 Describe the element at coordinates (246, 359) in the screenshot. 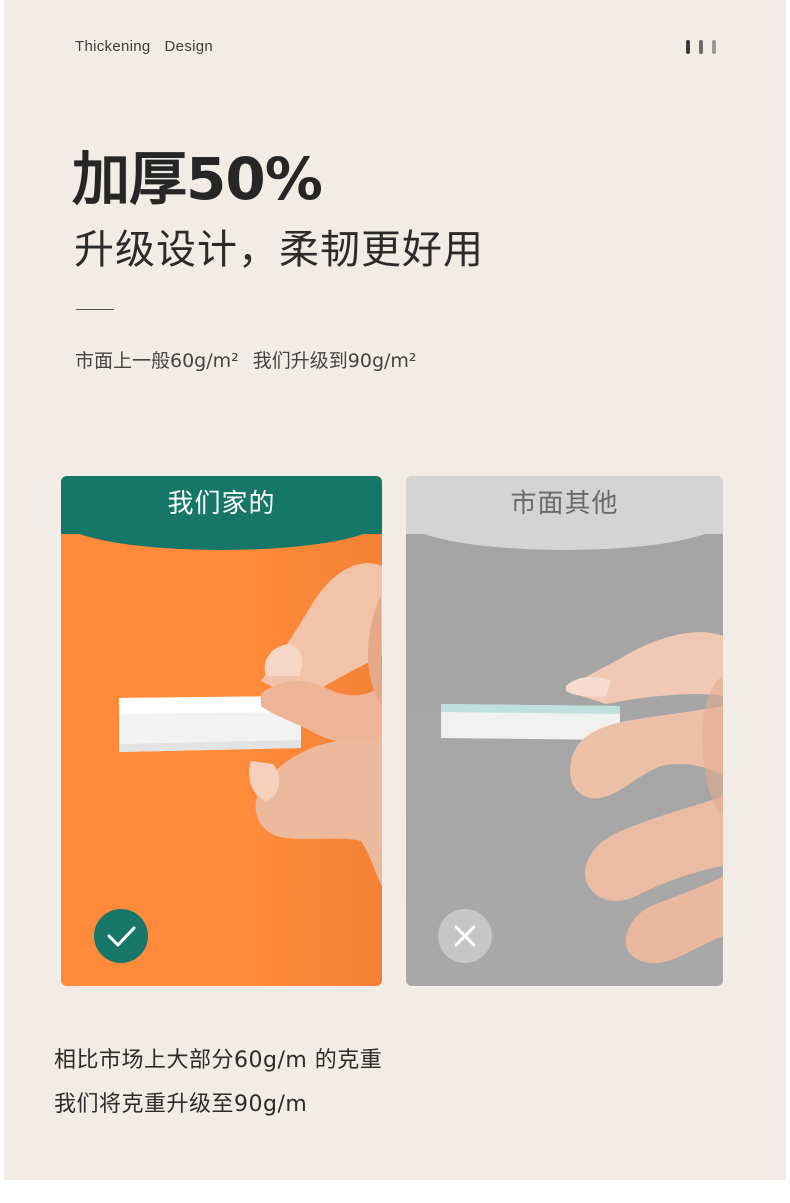

I see `spec-line: 市面上一般60g/m² 我们升级到90g/m²` at that location.